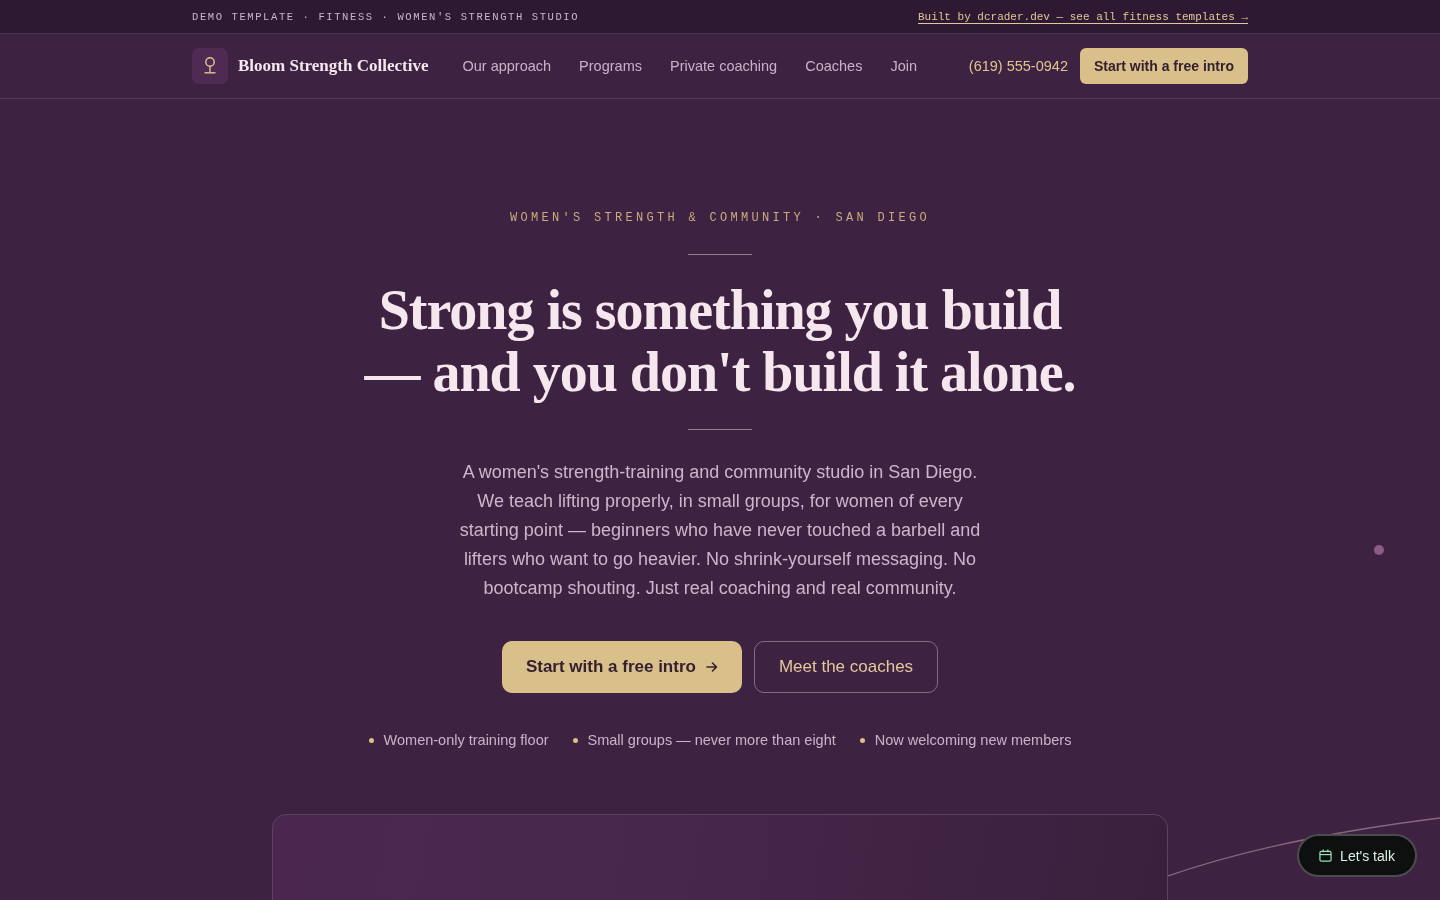 This screenshot has width=1440, height=900. Describe the element at coordinates (210, 66) in the screenshot. I see `logo-icon` at that location.